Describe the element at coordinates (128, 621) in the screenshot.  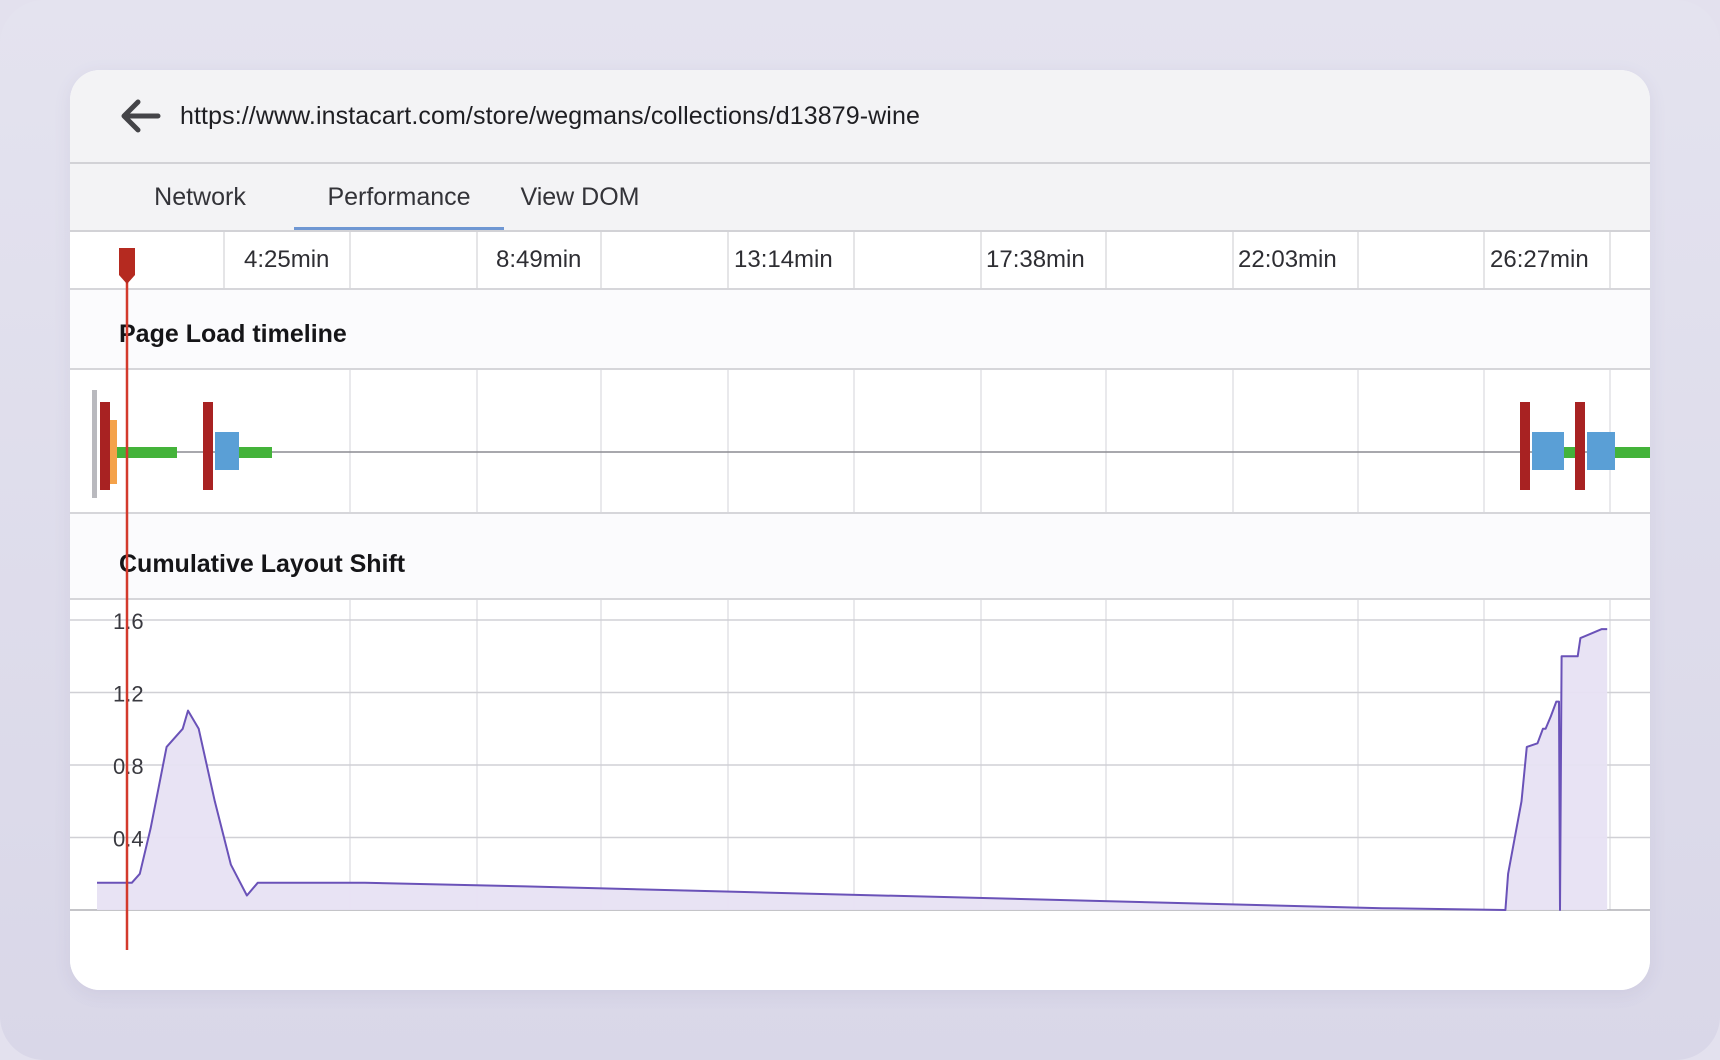
I see `cls-y-tick-label: 1.6` at that location.